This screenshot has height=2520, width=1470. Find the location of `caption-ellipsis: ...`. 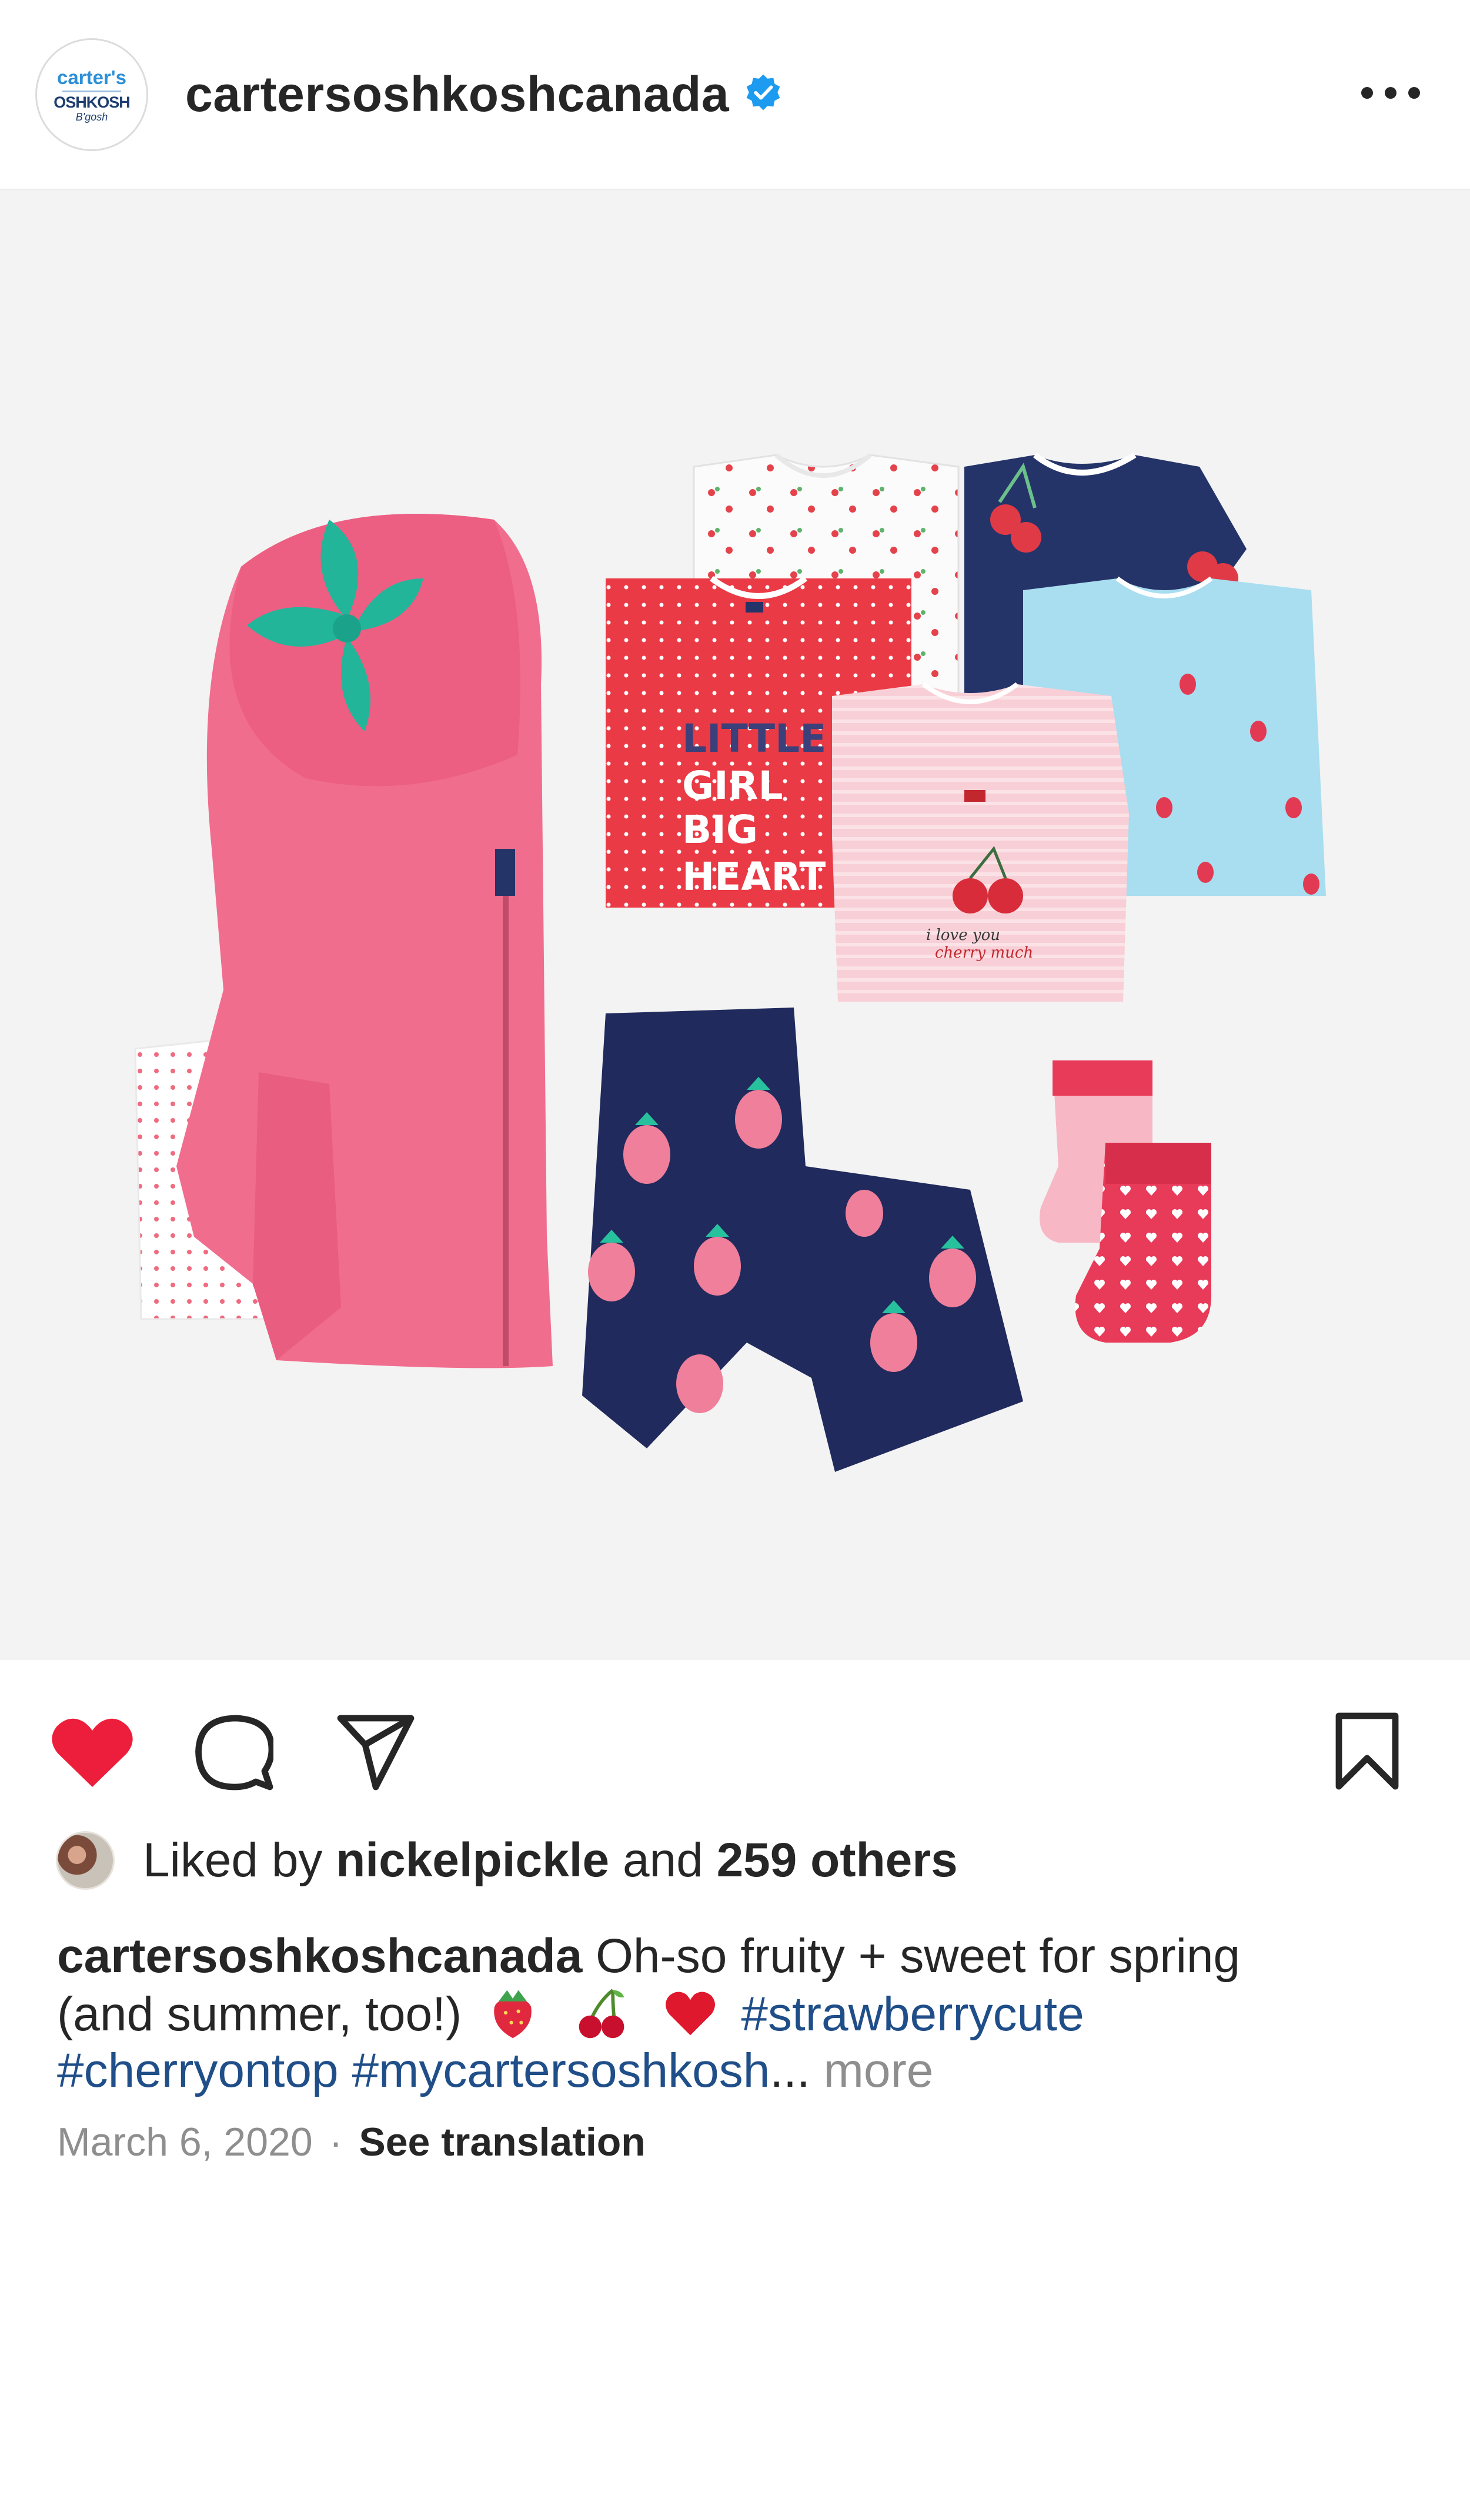

caption-ellipsis: ... is located at coordinates (790, 2070).